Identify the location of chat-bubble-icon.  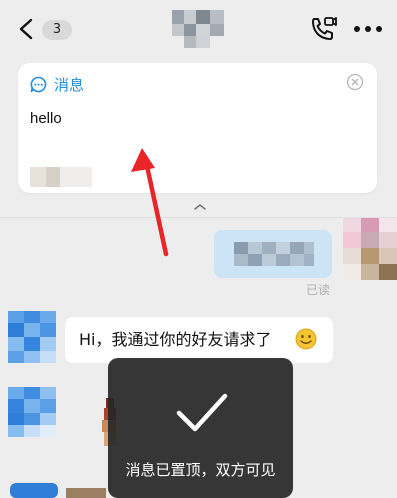
(38, 84).